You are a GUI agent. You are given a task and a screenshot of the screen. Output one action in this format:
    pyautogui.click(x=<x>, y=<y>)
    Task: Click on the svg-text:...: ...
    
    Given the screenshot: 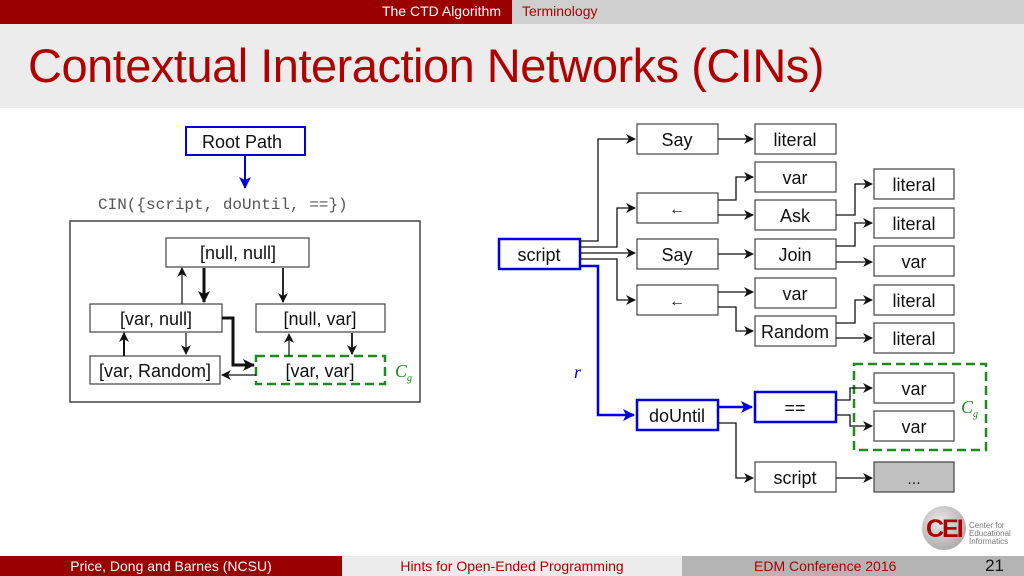 What is the action you would take?
    pyautogui.click(x=913, y=479)
    